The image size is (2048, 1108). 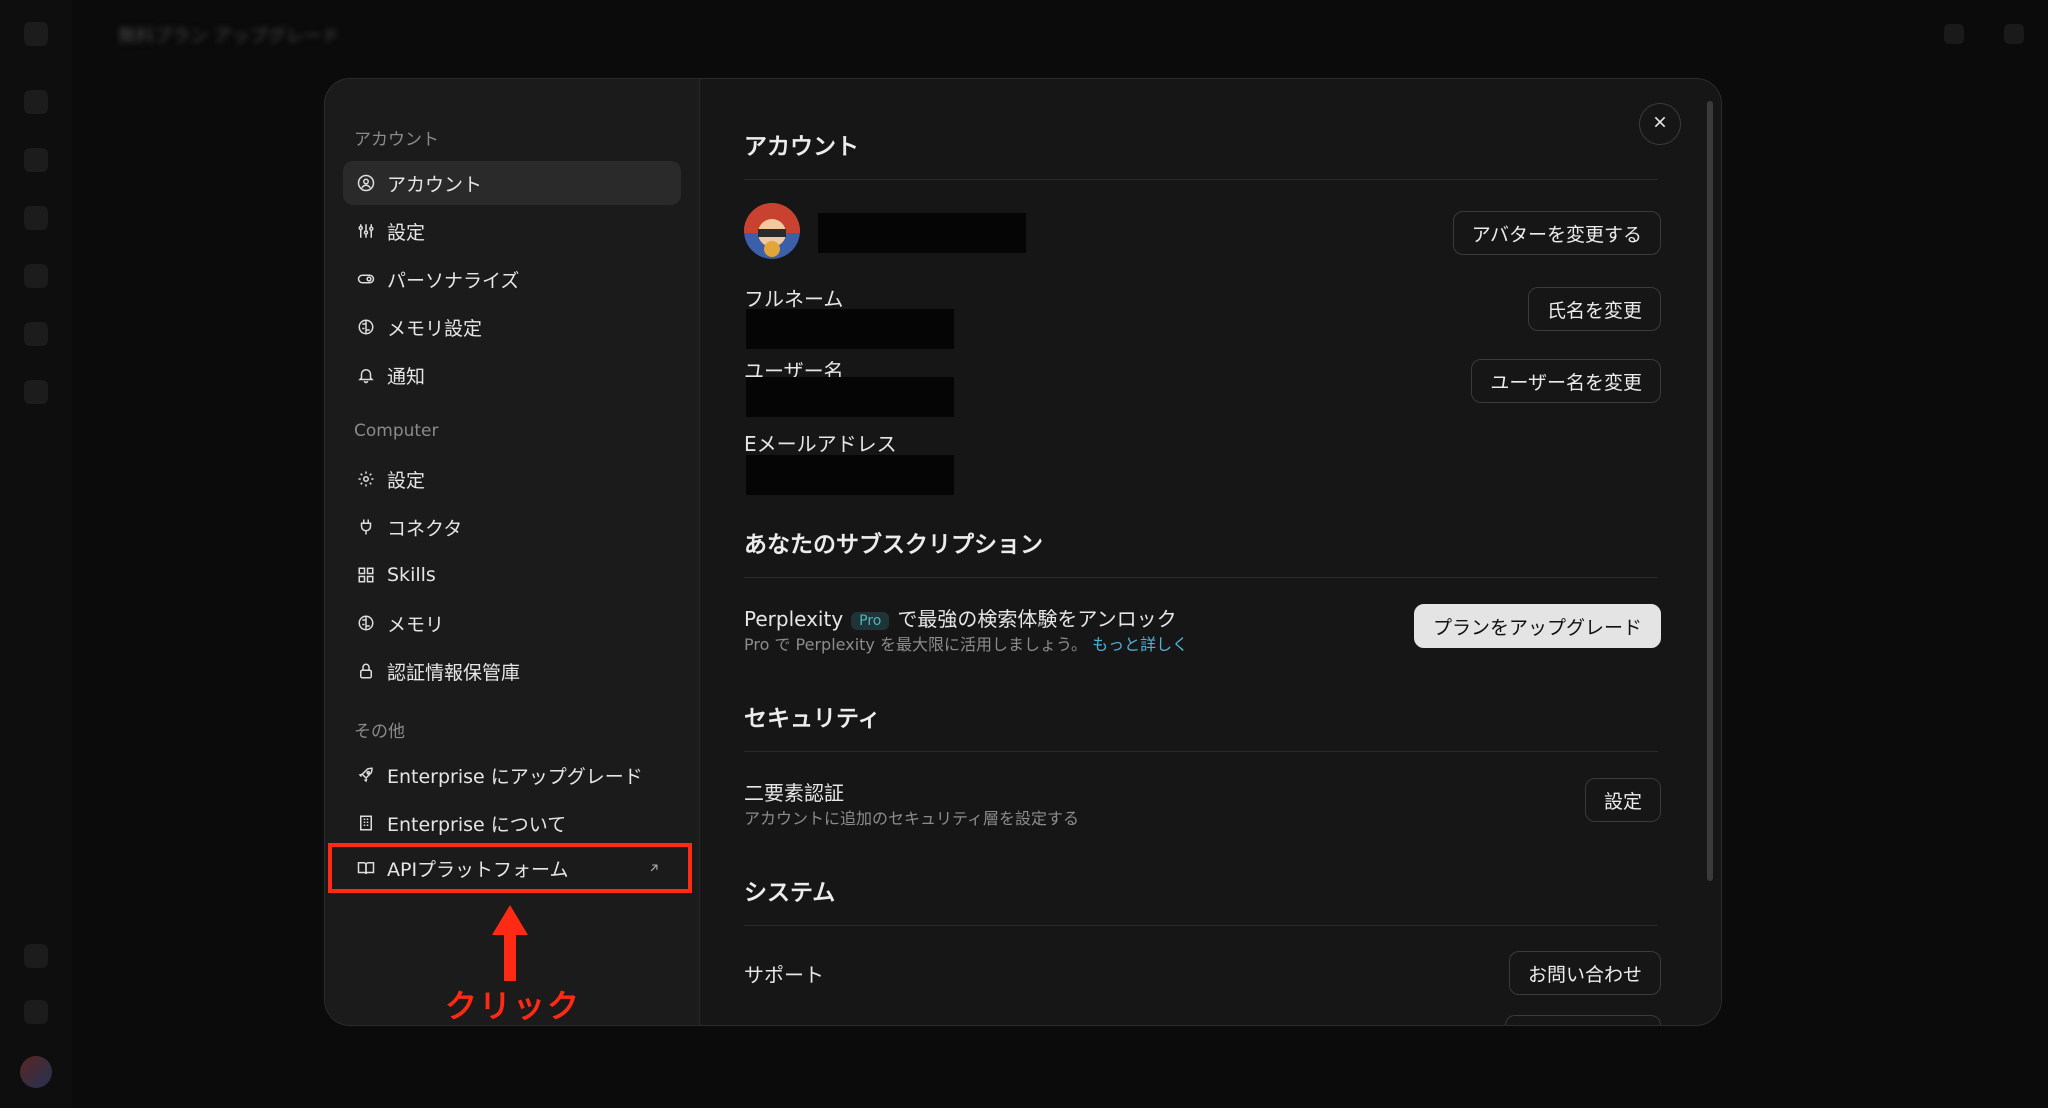 What do you see at coordinates (1037, 619) in the screenshot?
I see `subscription-headline-text: で最強の検索体験をアンロック` at bounding box center [1037, 619].